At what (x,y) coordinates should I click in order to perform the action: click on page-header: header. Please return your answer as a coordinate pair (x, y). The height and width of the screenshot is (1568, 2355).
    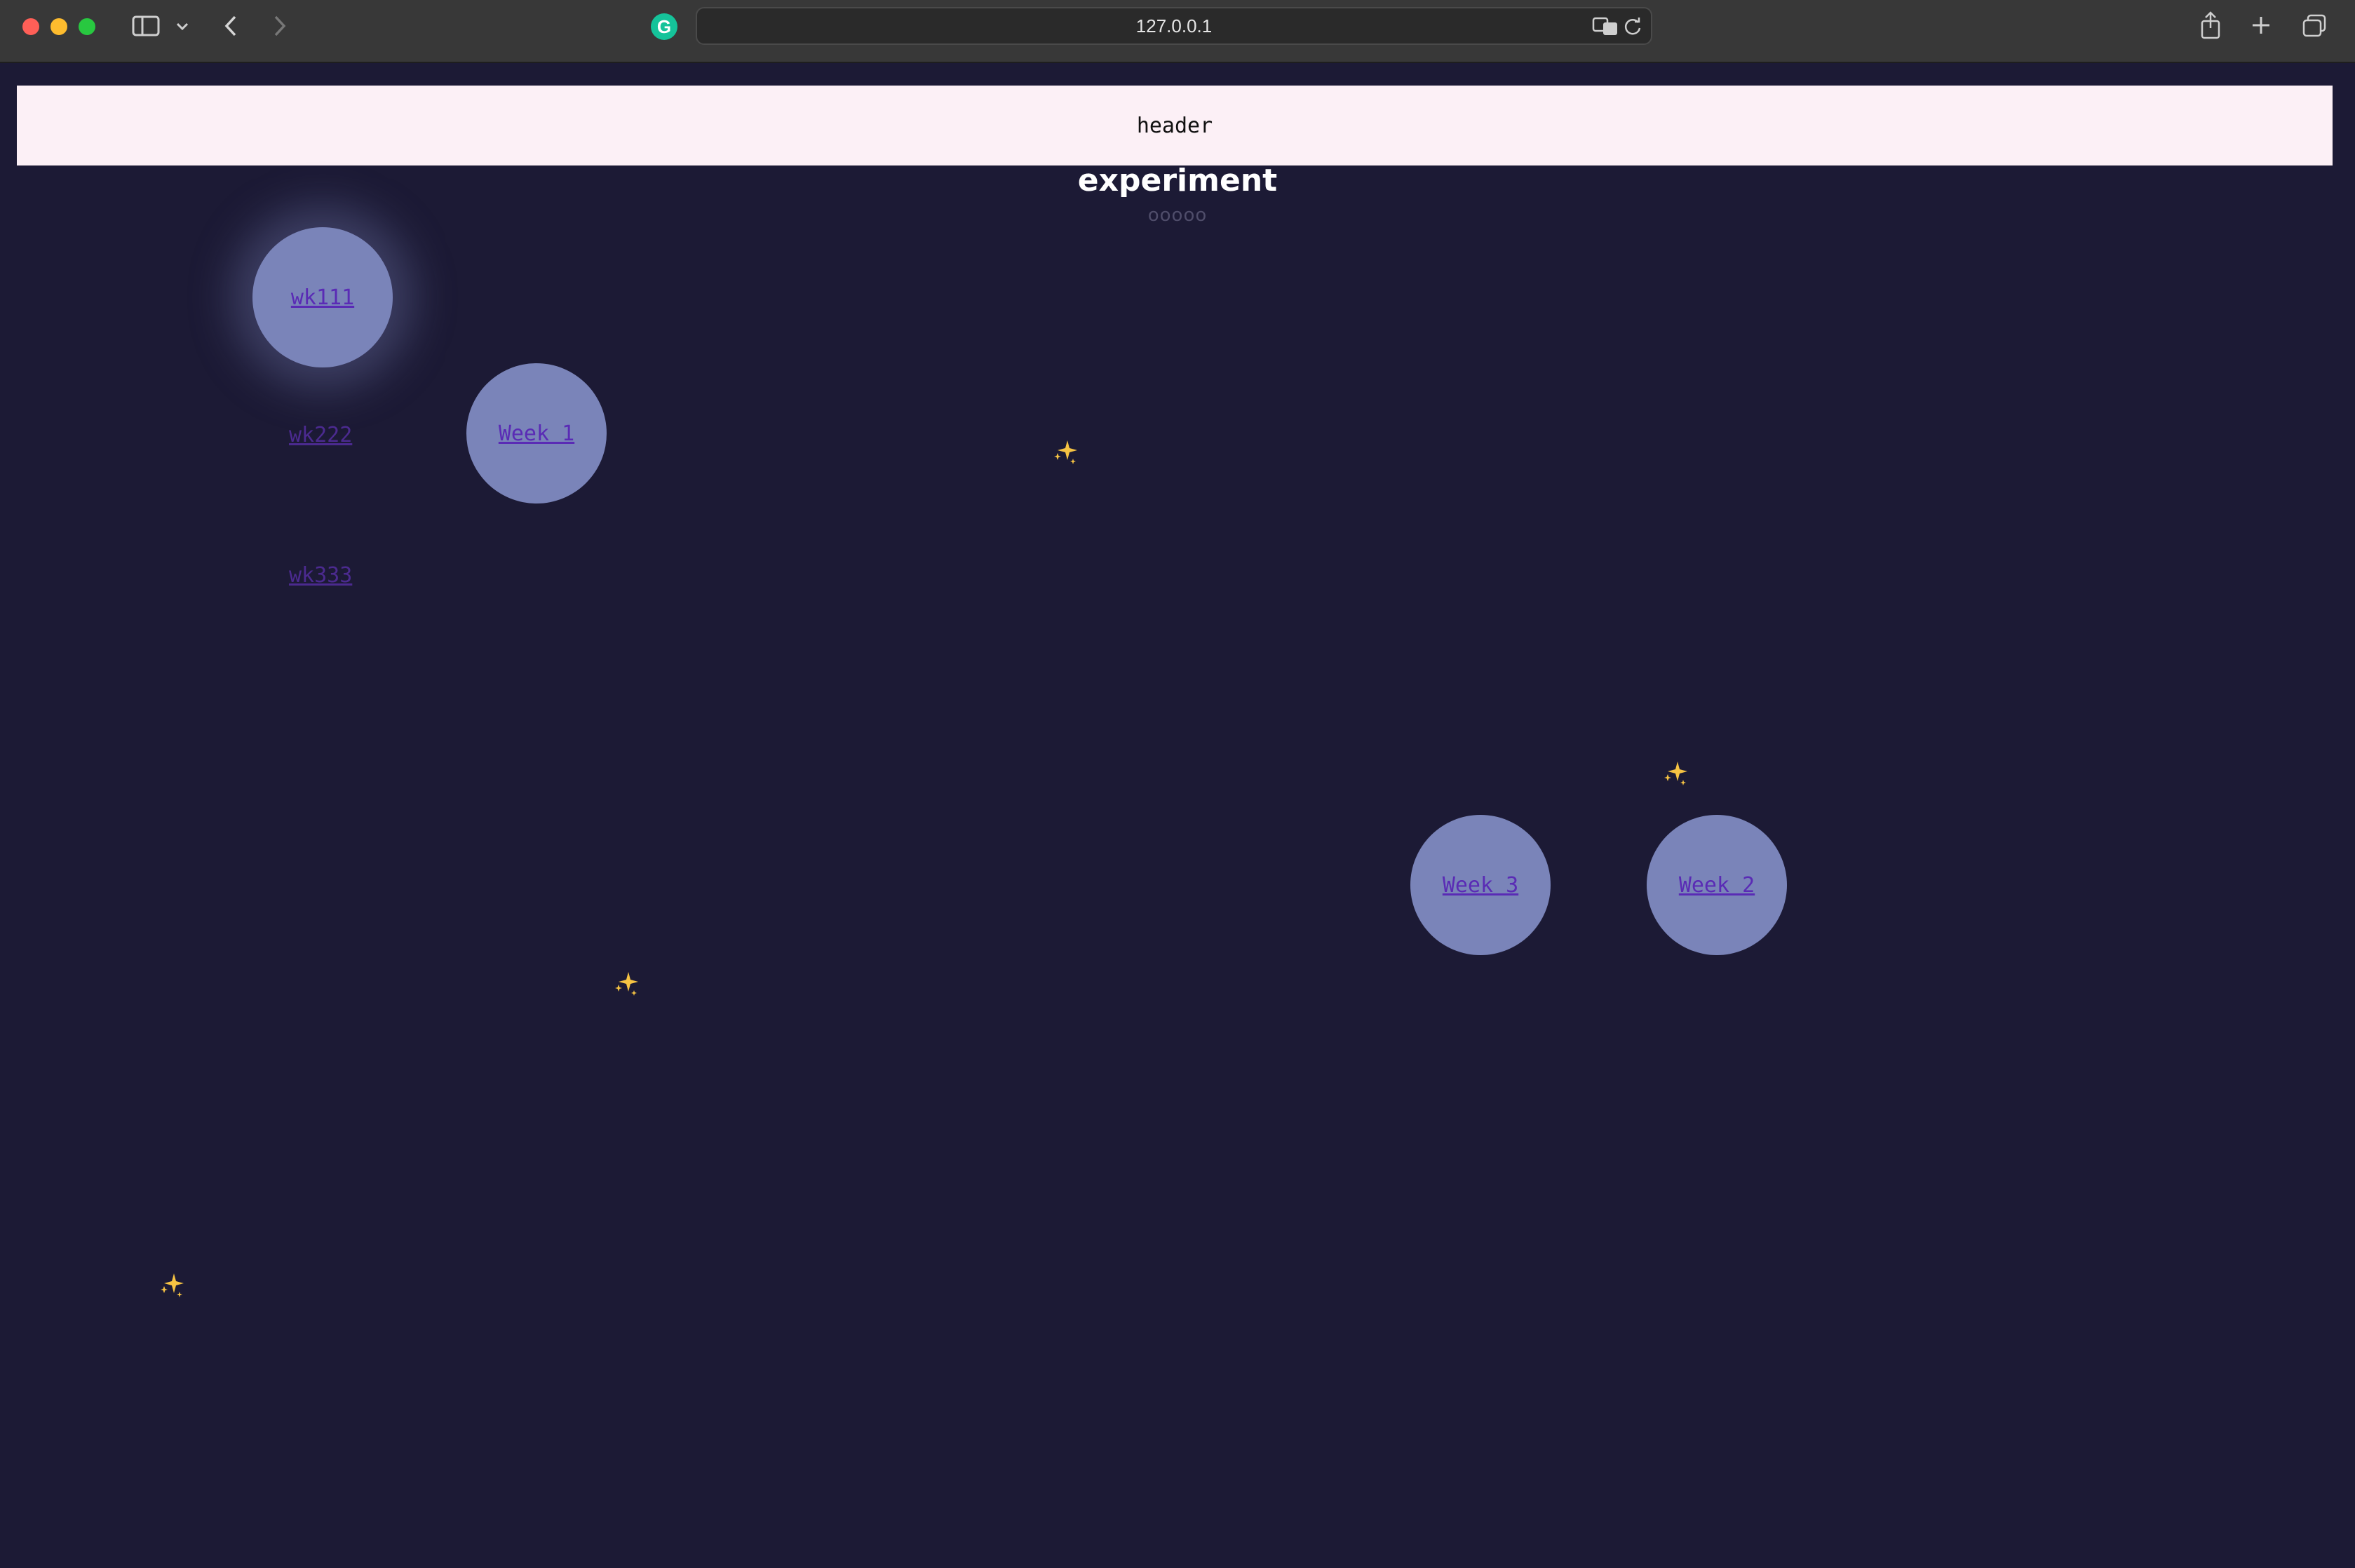
    Looking at the image, I should click on (1175, 125).